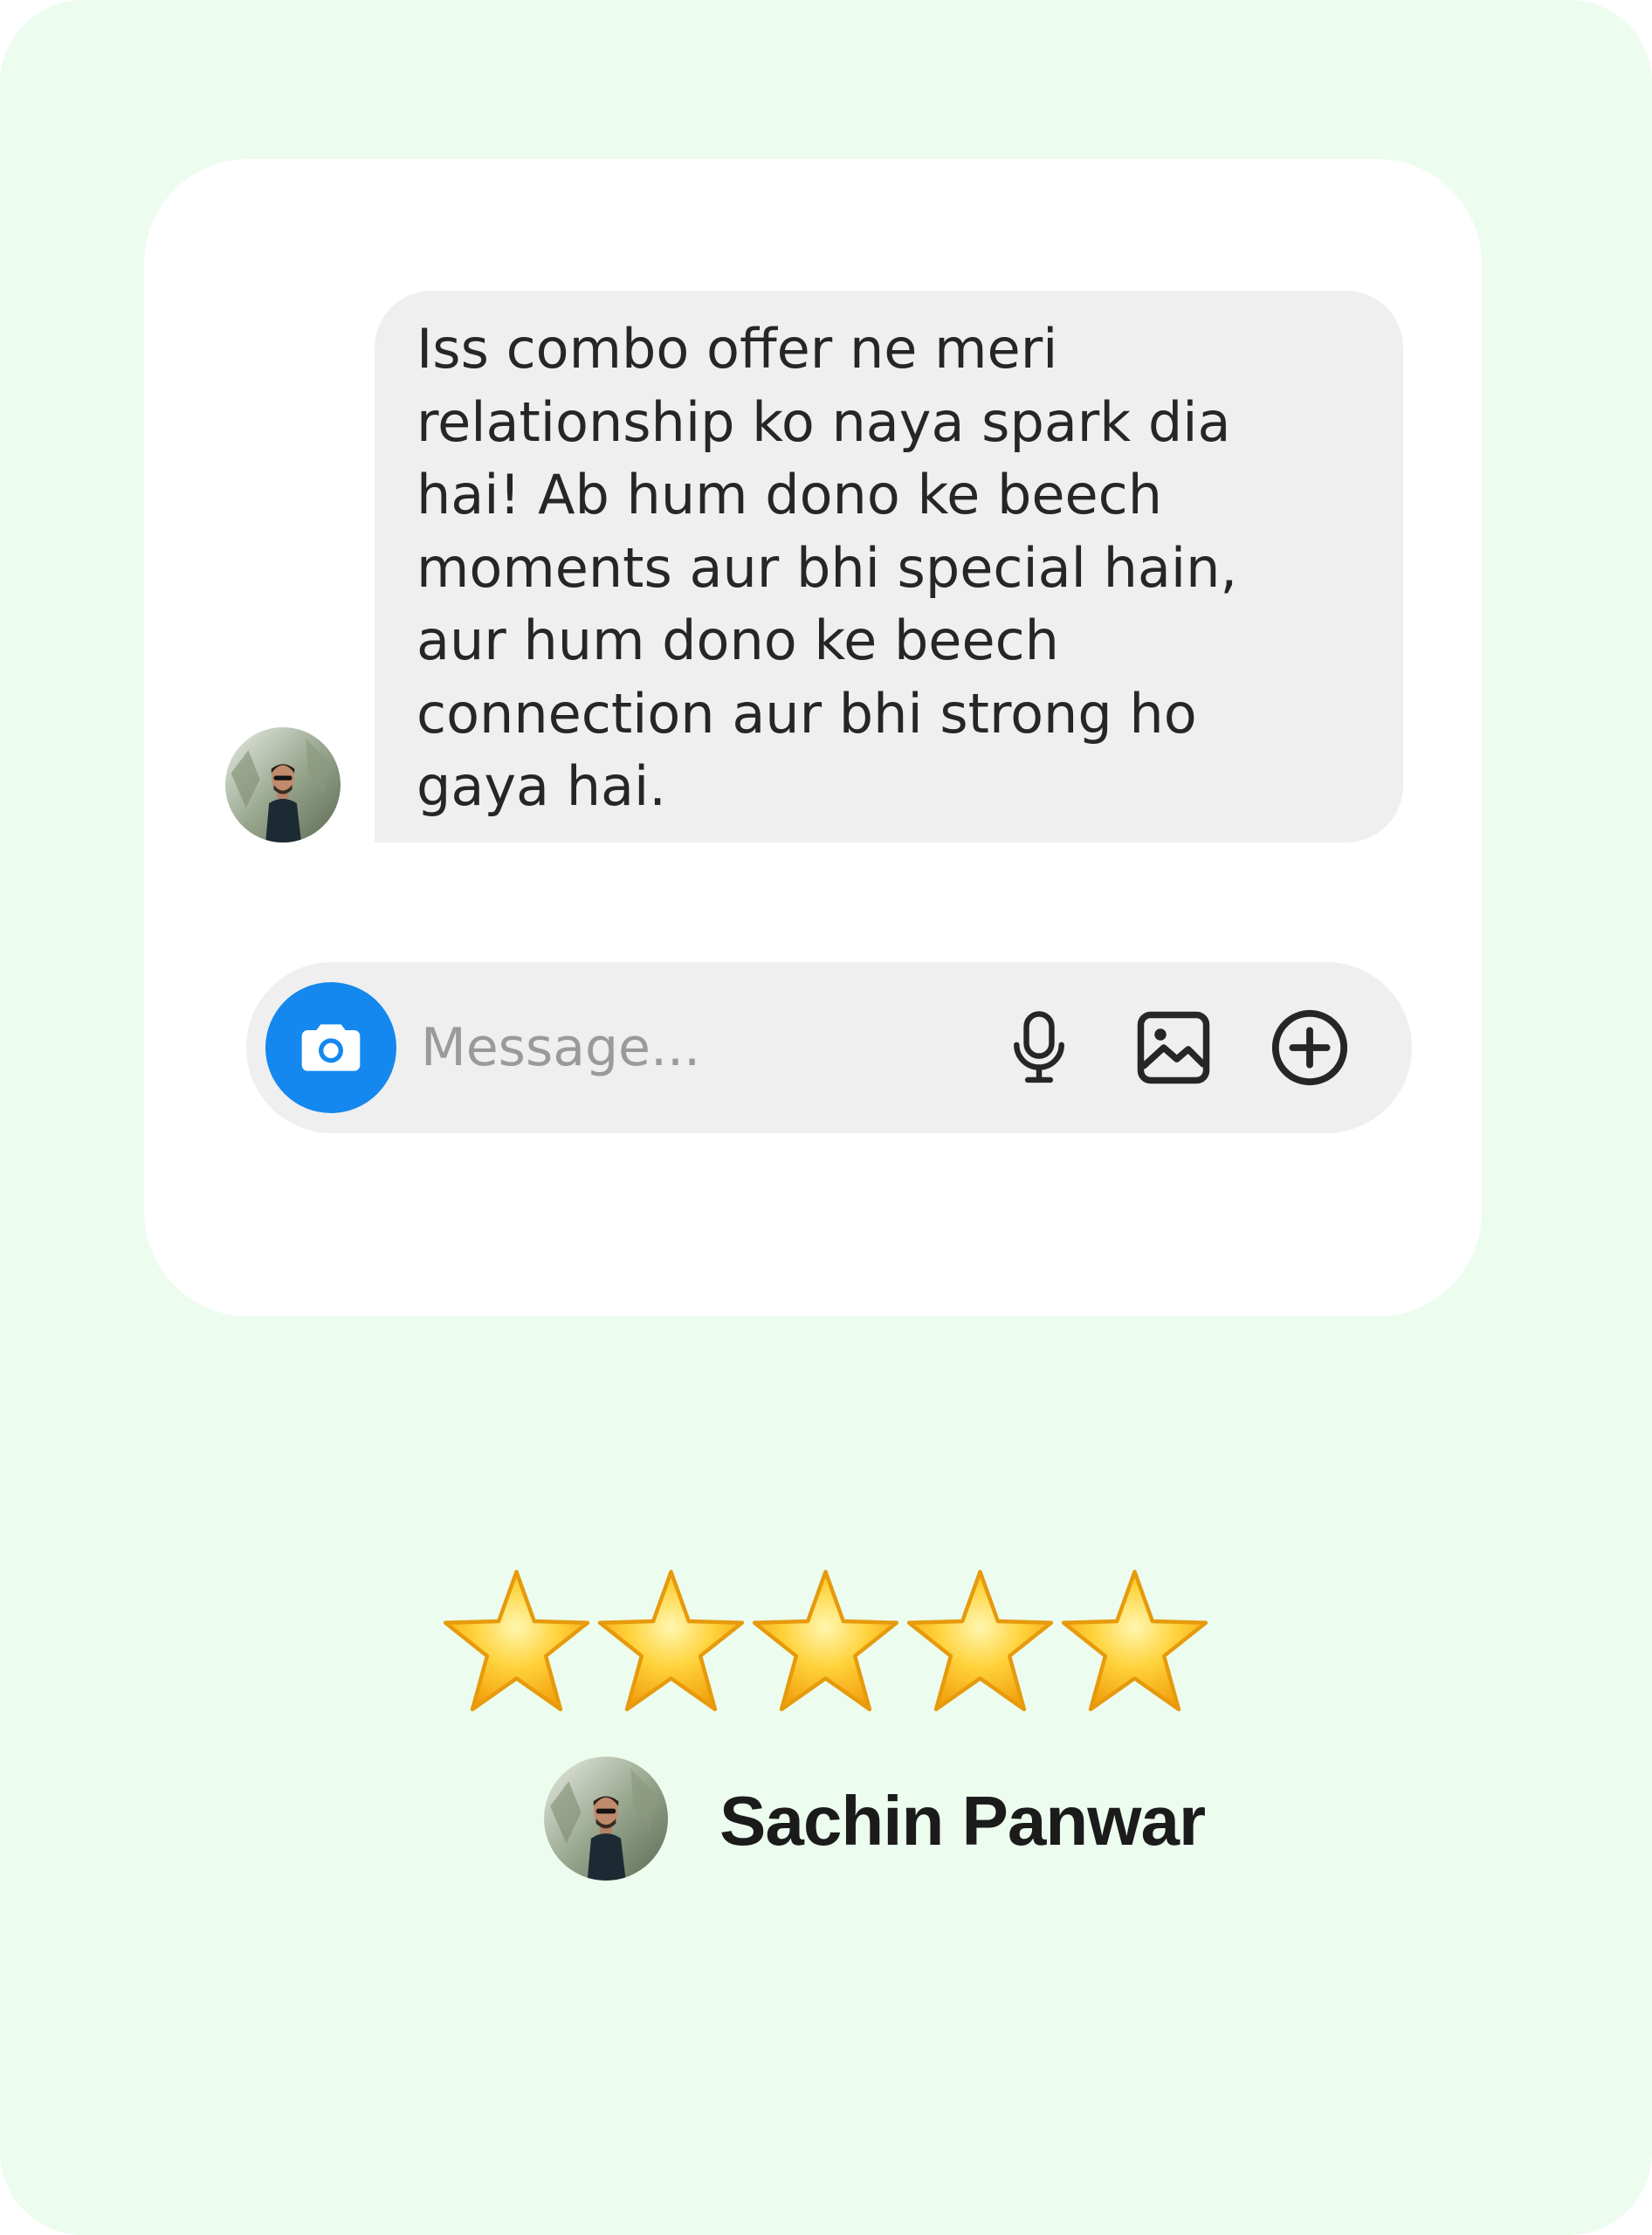 The height and width of the screenshot is (2235, 1652). I want to click on camera-button, so click(330, 1047).